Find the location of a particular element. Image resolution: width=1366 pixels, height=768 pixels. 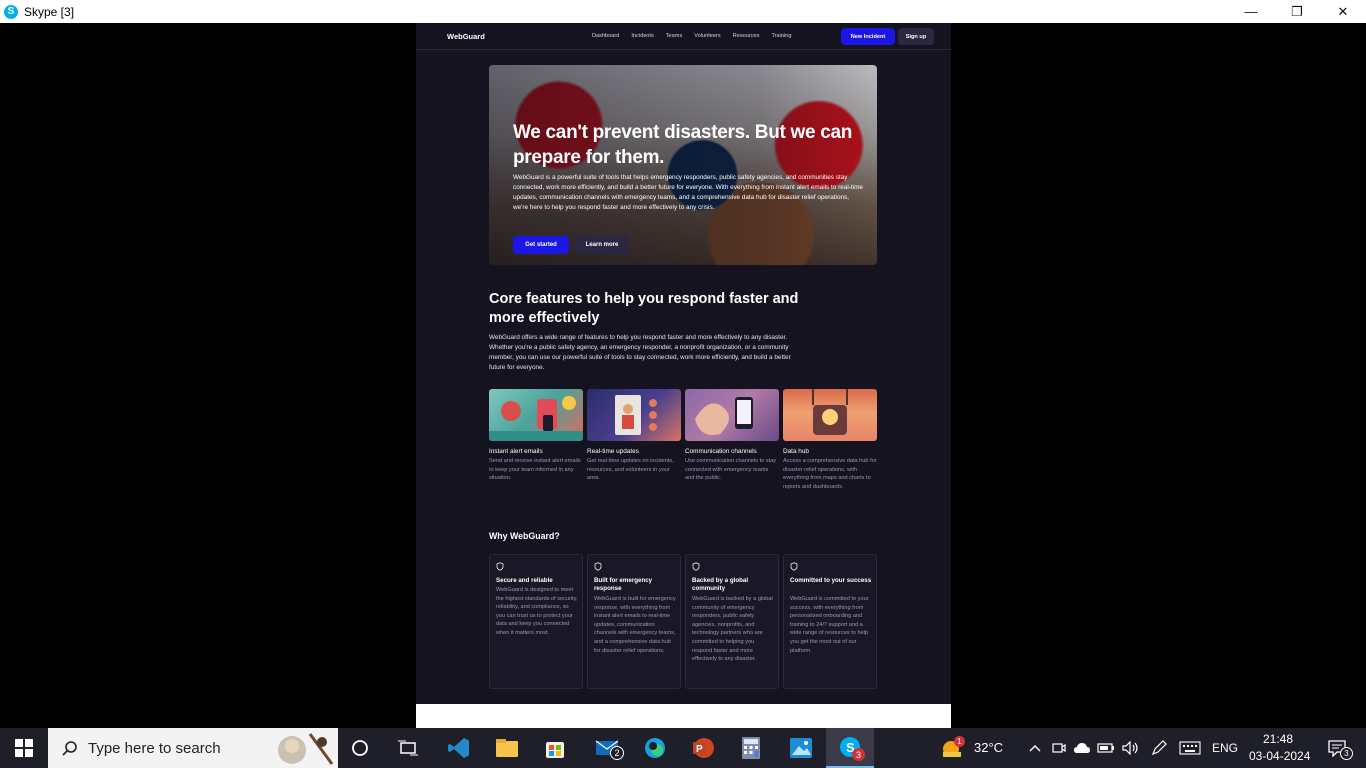

nav-link-resources: Resources is located at coordinates (746, 36).